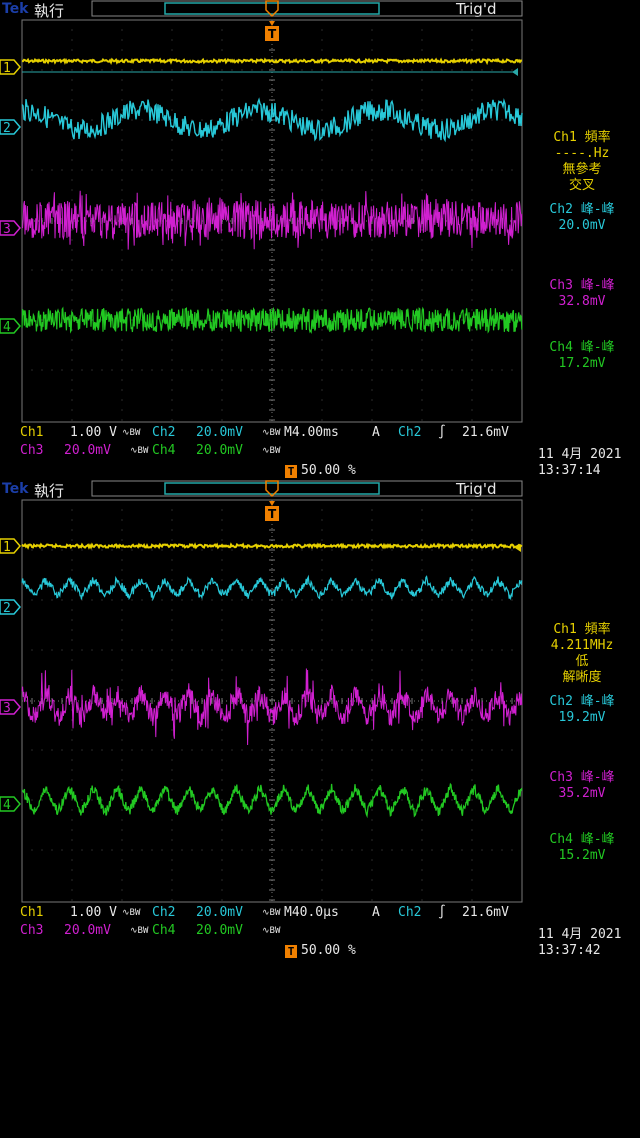 Image resolution: width=640 pixels, height=1138 pixels. What do you see at coordinates (569, 470) in the screenshot?
I see `time-readout: 13:37:14` at bounding box center [569, 470].